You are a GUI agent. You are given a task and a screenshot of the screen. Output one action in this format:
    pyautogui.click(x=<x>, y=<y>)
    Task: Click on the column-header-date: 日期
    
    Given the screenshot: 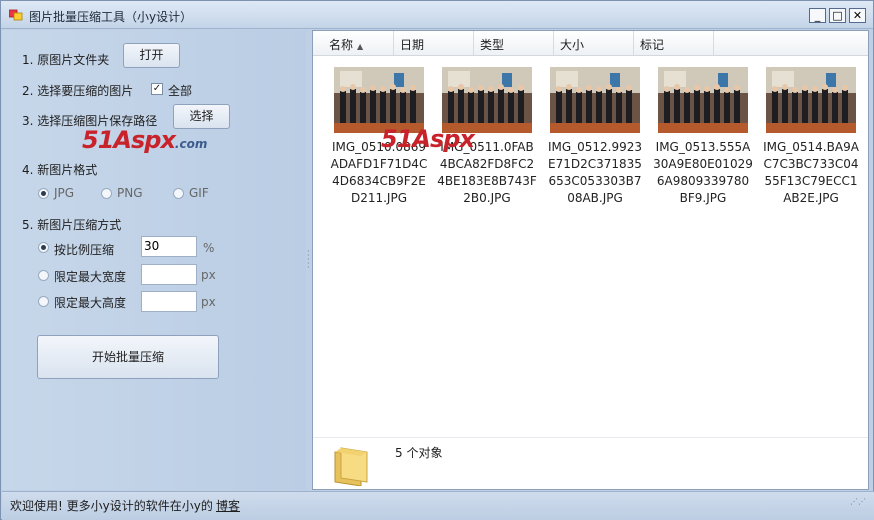 What is the action you would take?
    pyautogui.click(x=434, y=43)
    